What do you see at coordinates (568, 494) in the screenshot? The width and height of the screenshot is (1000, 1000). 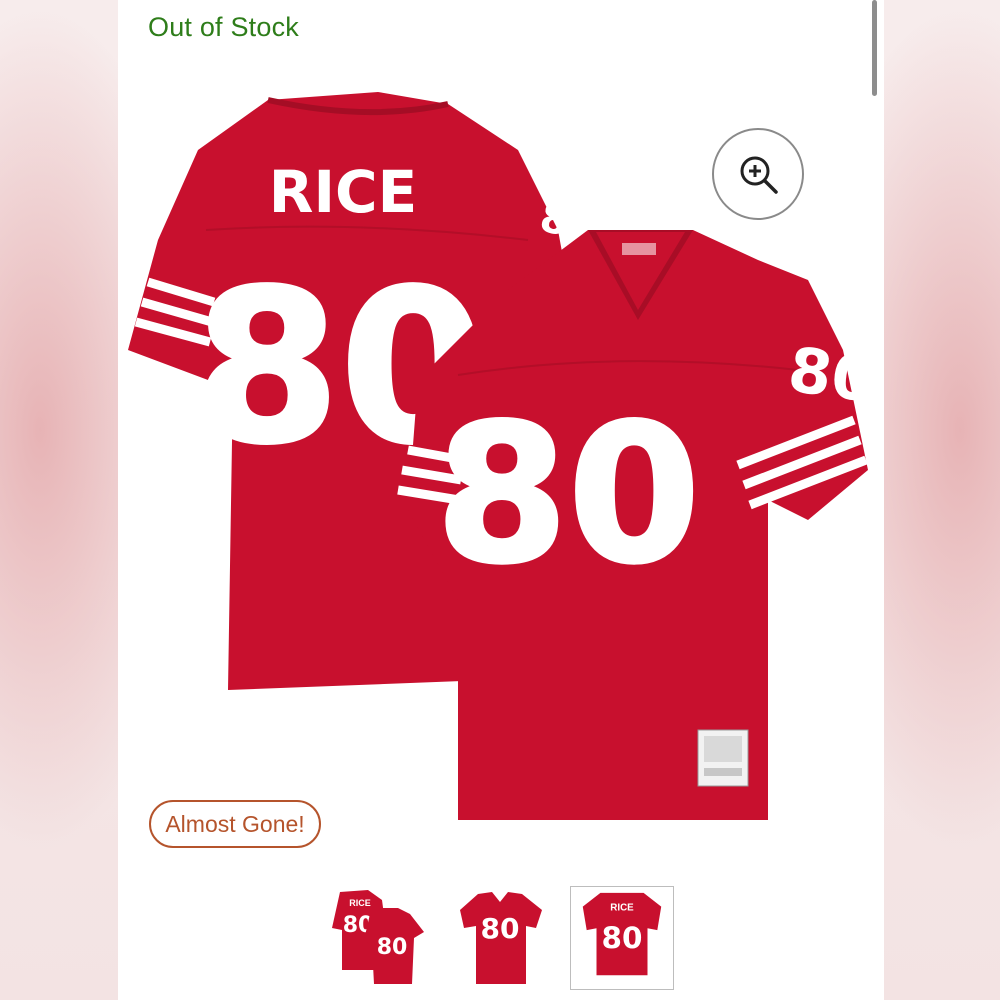 I see `front-number: 80` at bounding box center [568, 494].